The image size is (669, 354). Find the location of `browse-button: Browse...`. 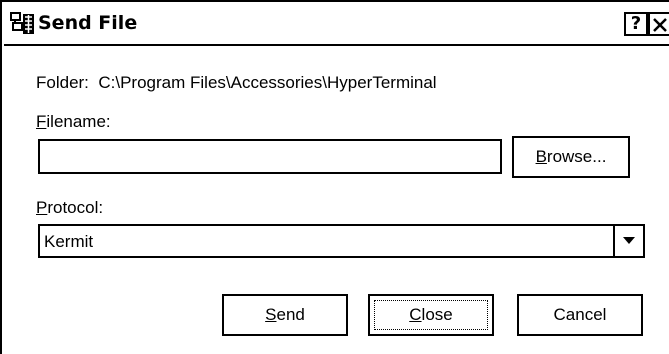

browse-button: Browse... is located at coordinates (571, 157).